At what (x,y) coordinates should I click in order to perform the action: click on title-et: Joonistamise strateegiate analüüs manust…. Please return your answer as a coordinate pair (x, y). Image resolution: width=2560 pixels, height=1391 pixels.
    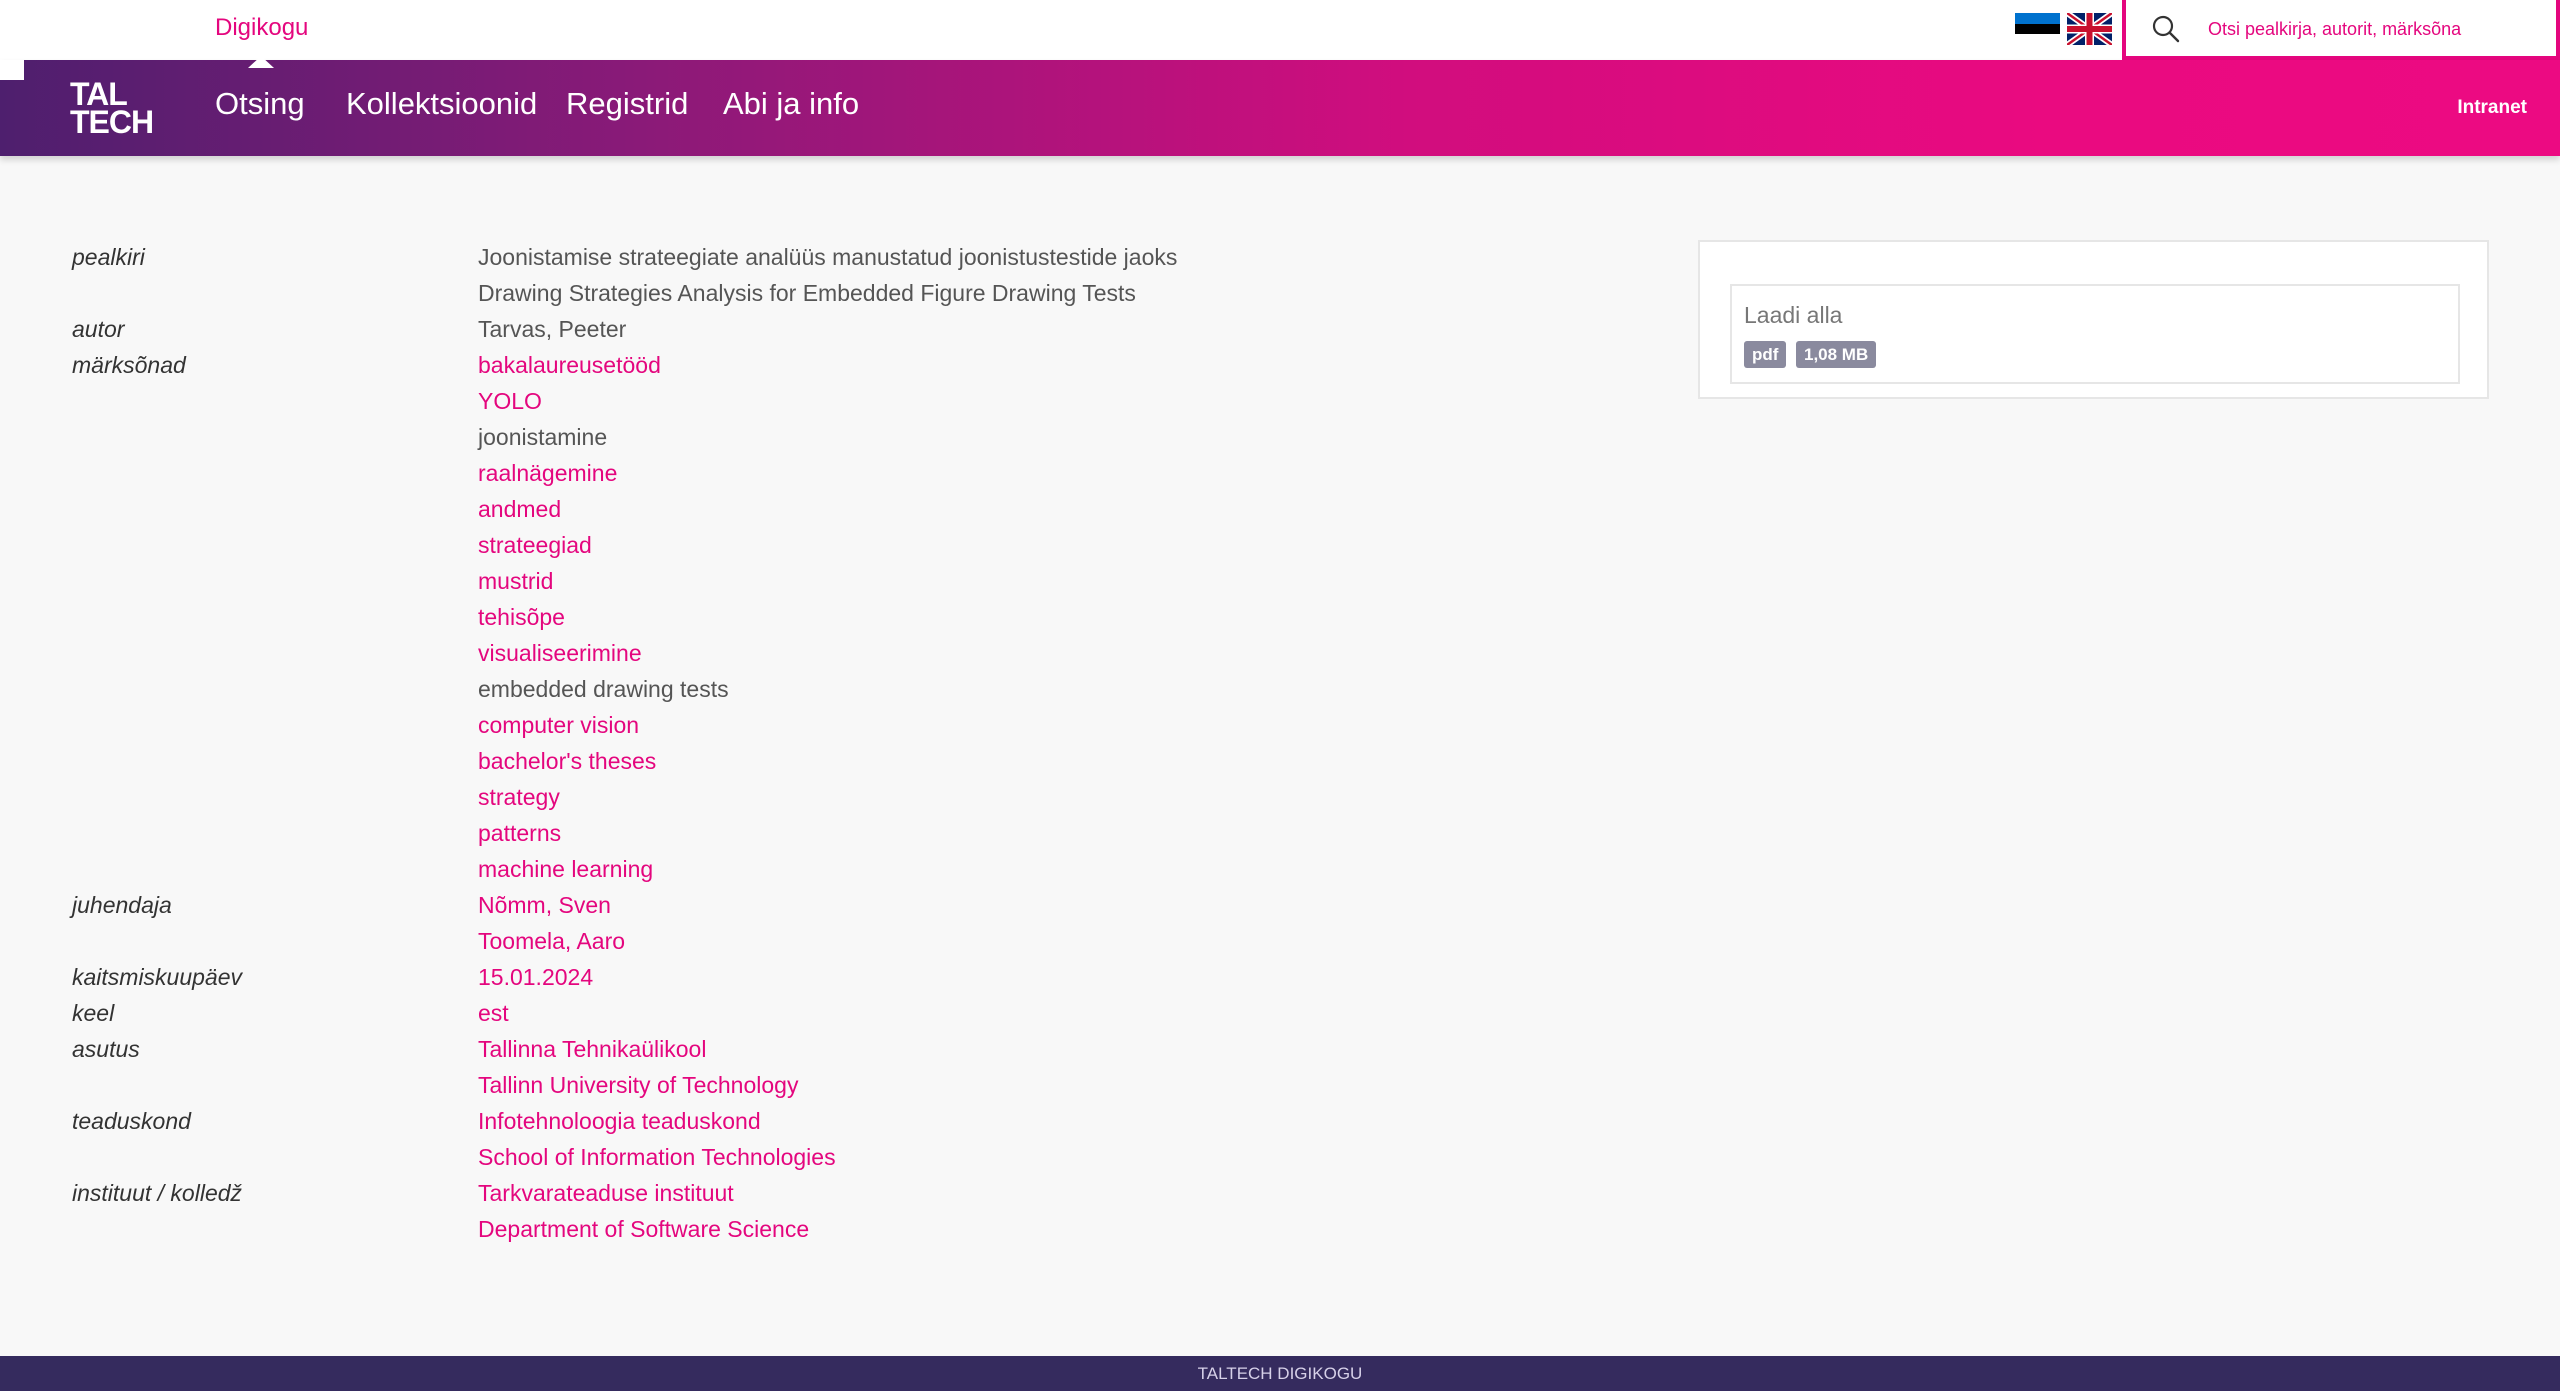
    Looking at the image, I should click on (828, 257).